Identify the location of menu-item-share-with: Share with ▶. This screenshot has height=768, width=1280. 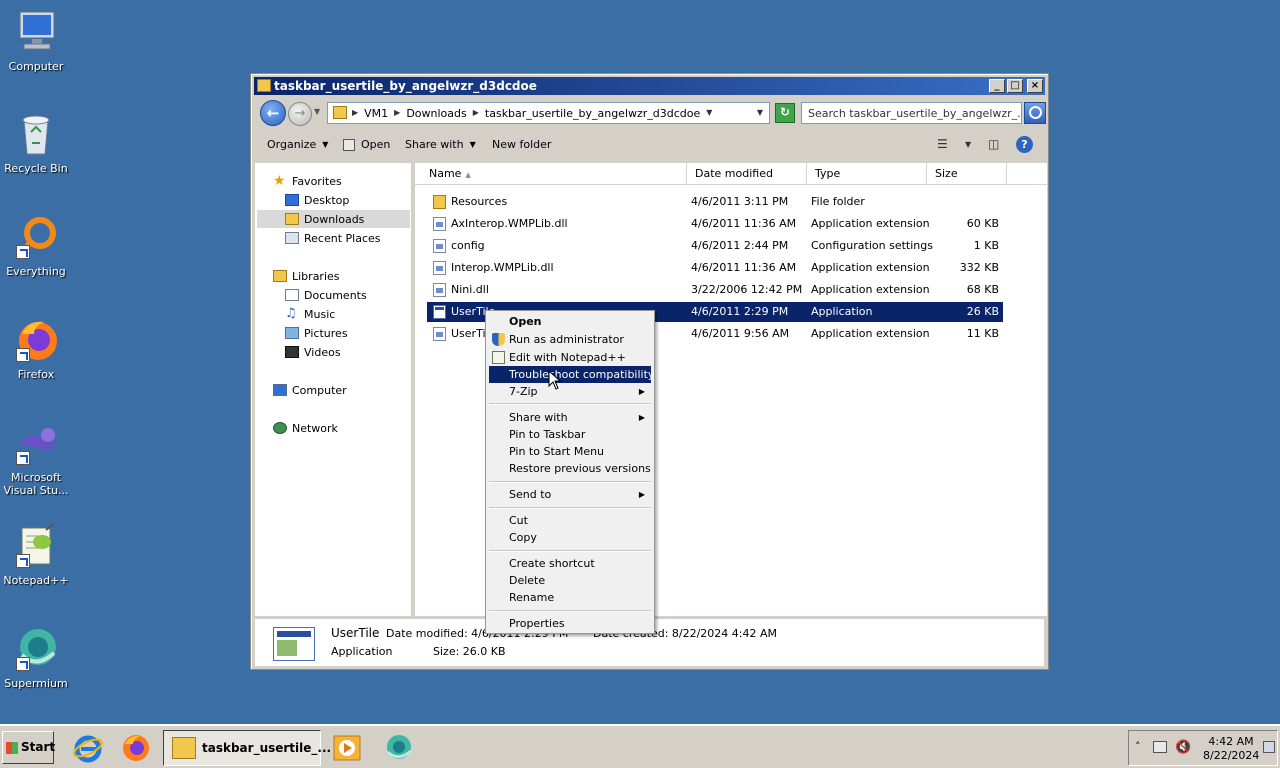
(570, 417).